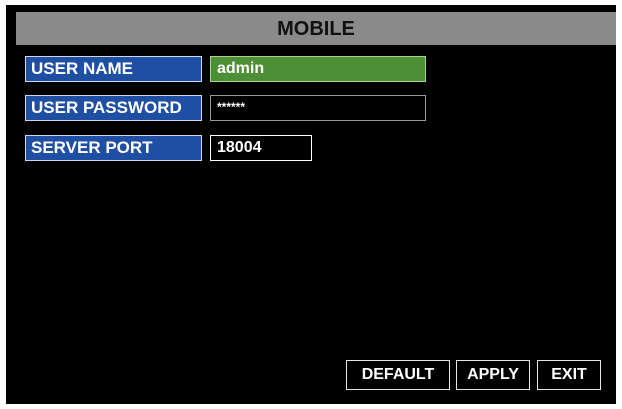 This screenshot has height=409, width=622. What do you see at coordinates (113, 148) in the screenshot?
I see `server-port-label: SERVER PORT` at bounding box center [113, 148].